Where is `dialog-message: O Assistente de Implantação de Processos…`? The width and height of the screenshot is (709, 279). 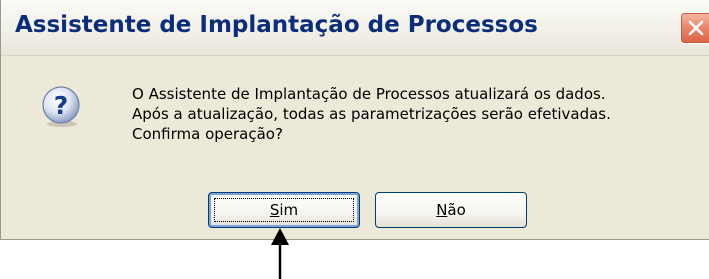 dialog-message: O Assistente de Implantação de Processos… is located at coordinates (371, 114).